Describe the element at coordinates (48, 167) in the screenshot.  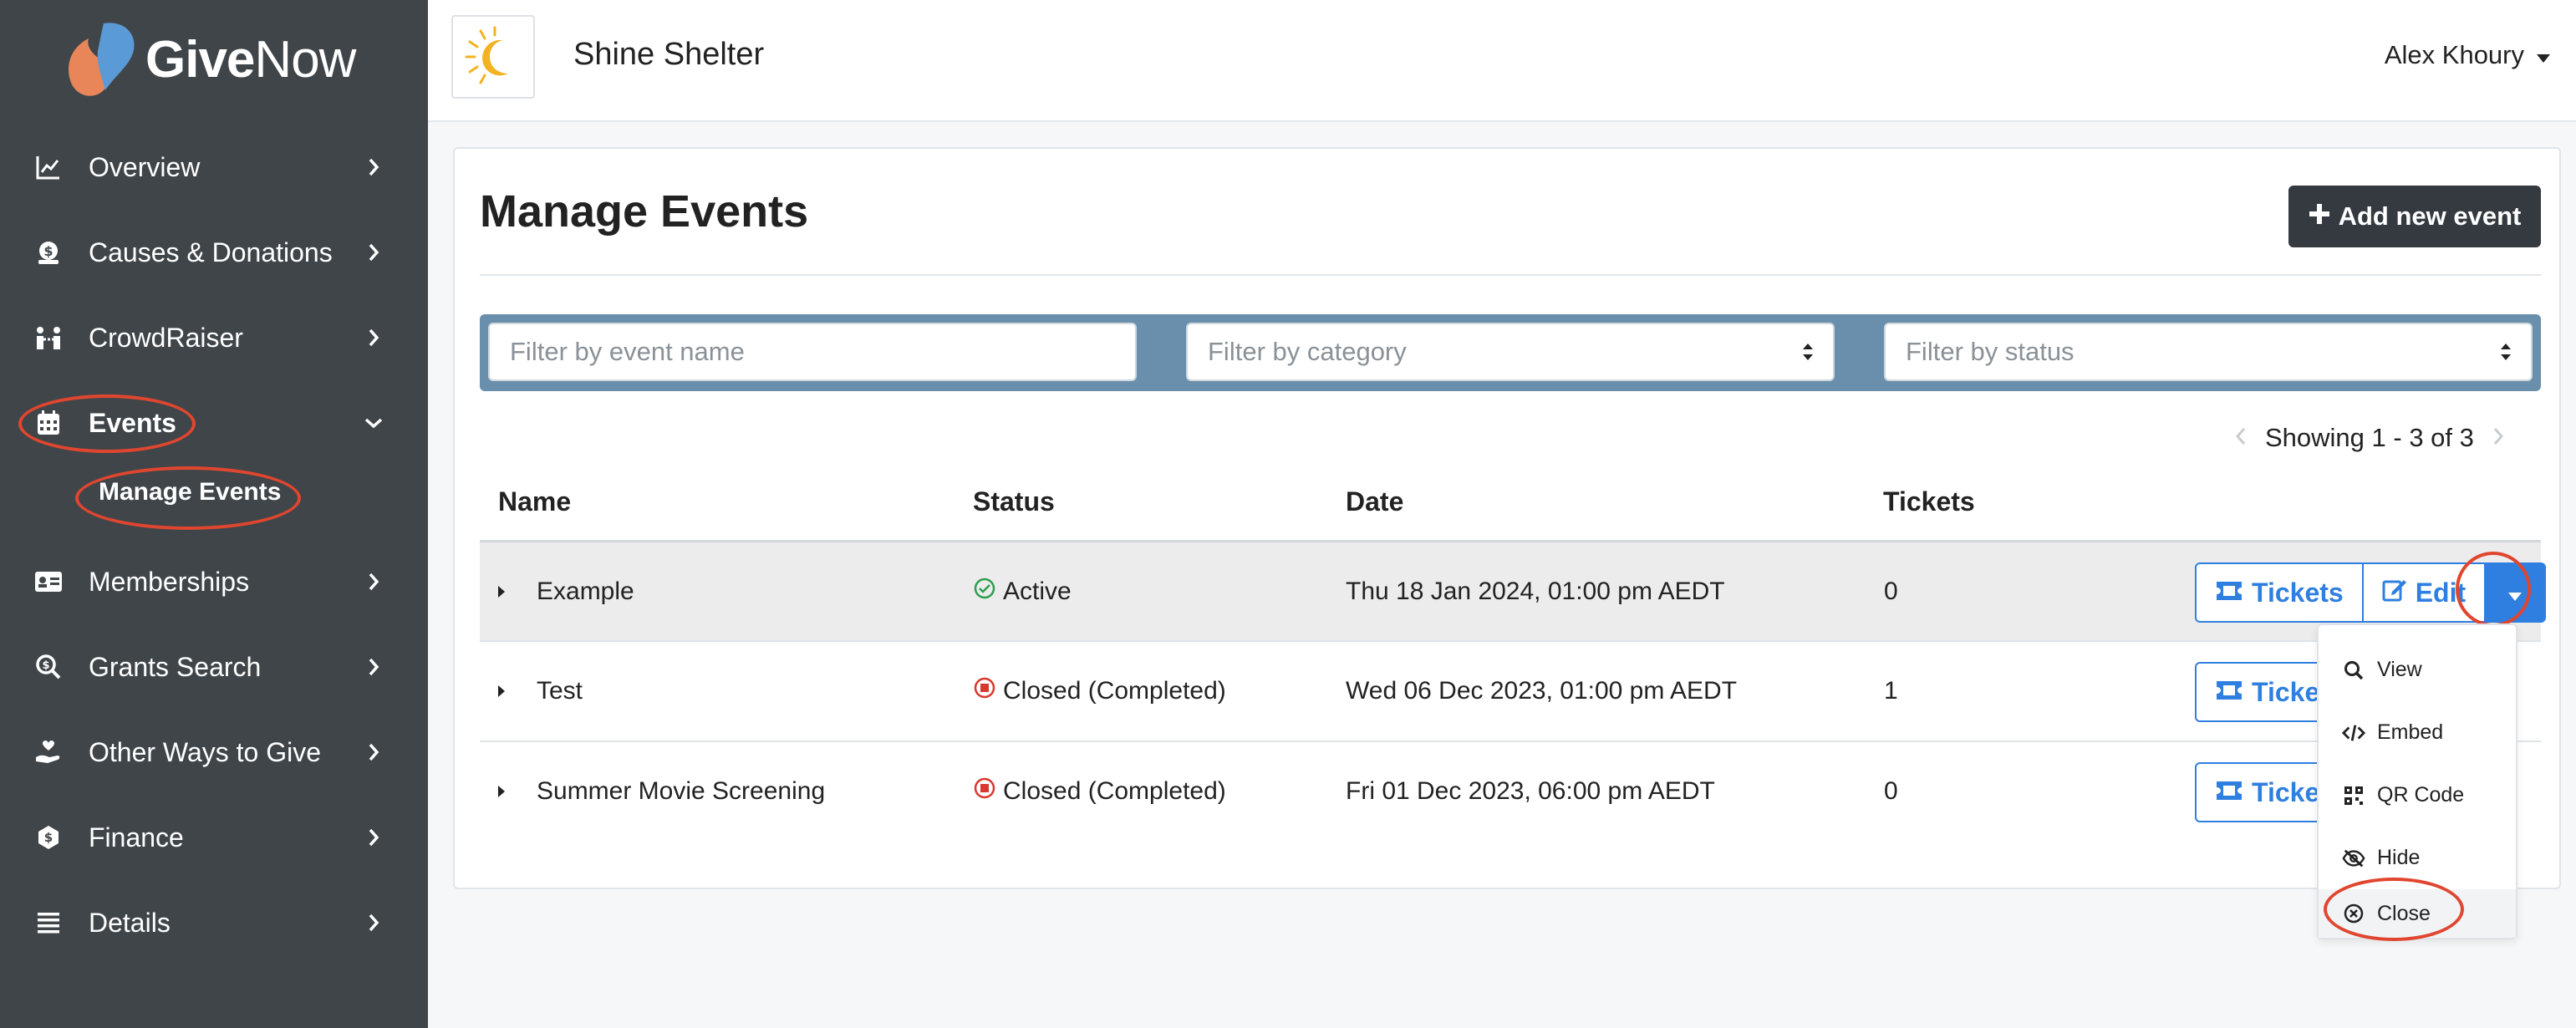
I see `chart-line-icon` at that location.